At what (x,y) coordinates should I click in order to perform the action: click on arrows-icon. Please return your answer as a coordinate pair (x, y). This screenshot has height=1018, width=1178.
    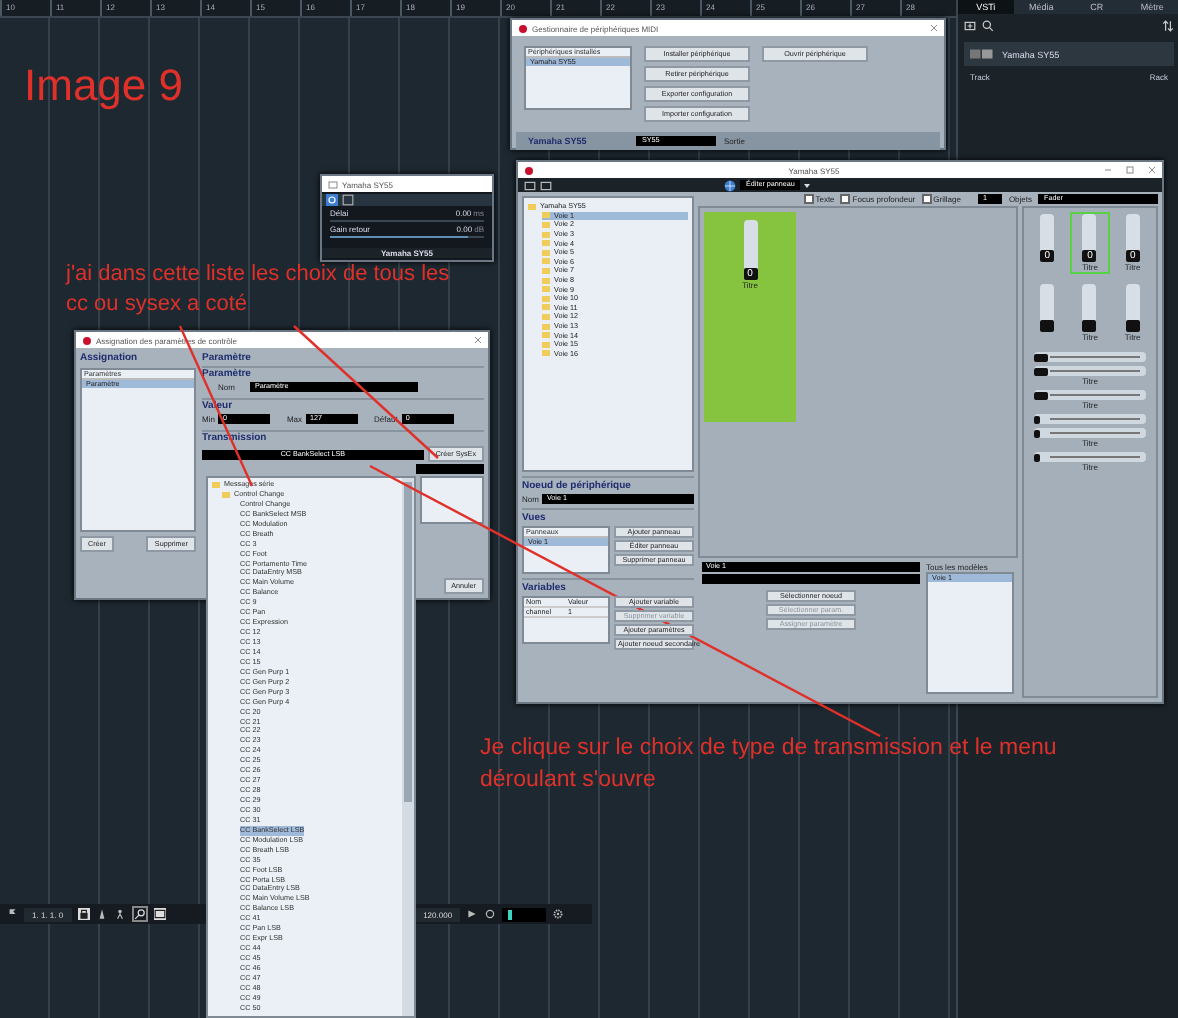
    Looking at the image, I should click on (1168, 26).